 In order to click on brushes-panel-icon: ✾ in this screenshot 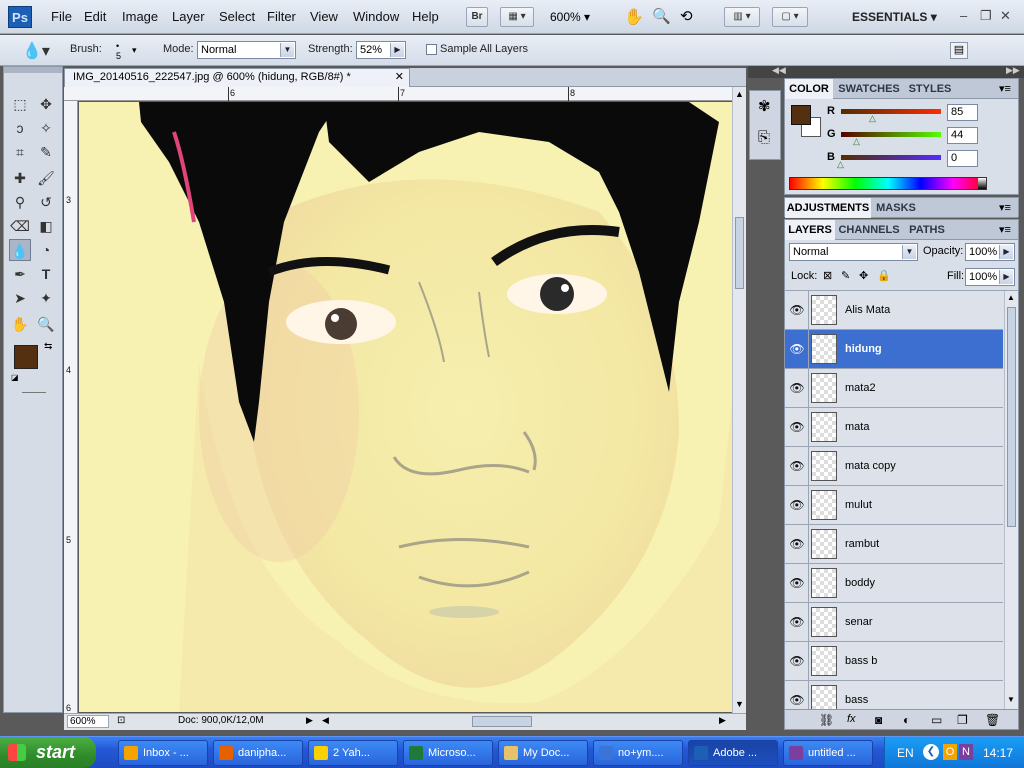, I will do `click(764, 106)`.